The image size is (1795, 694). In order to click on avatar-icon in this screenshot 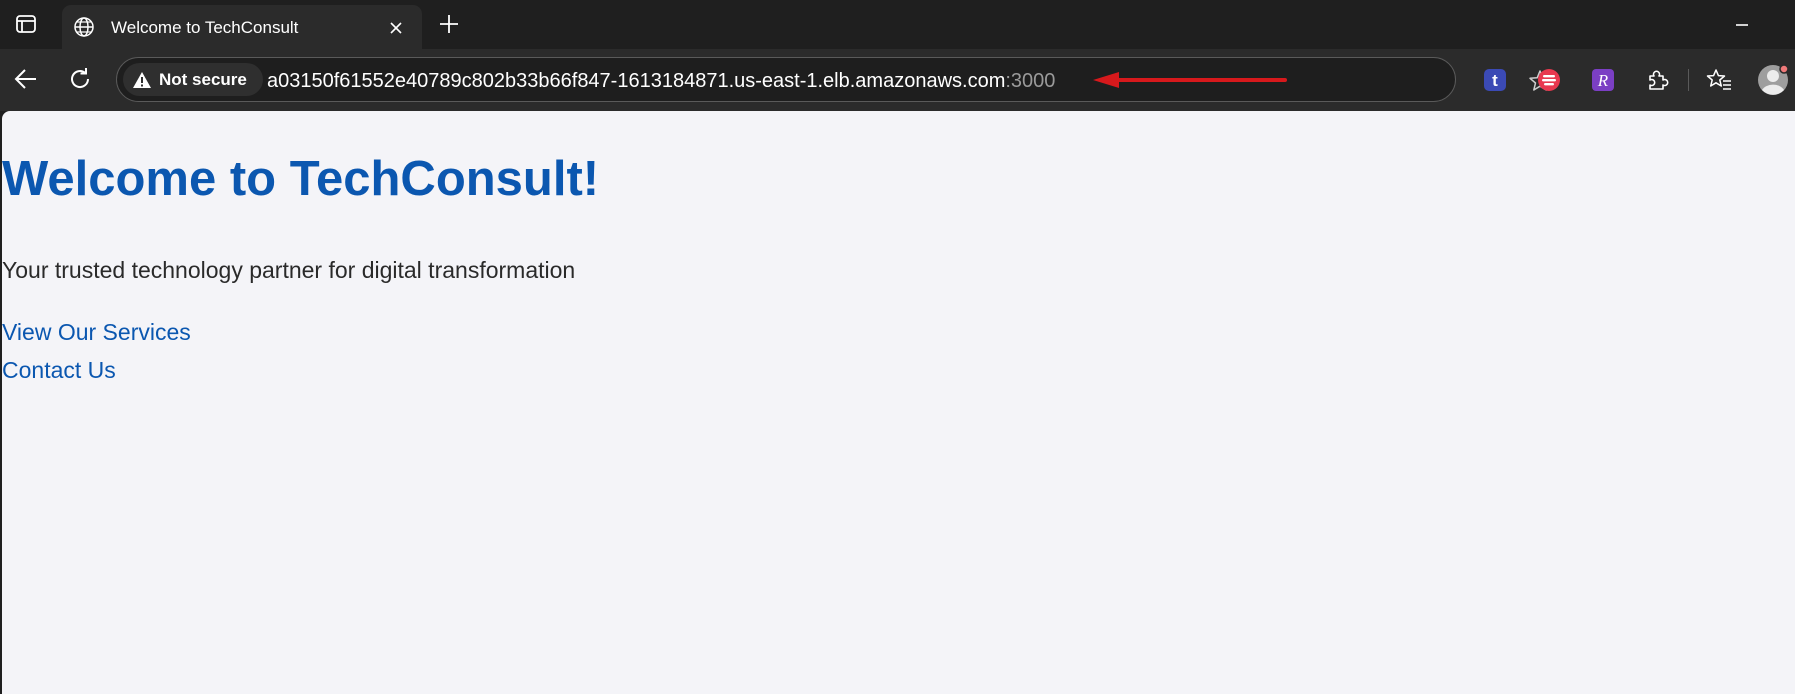, I will do `click(1773, 79)`.